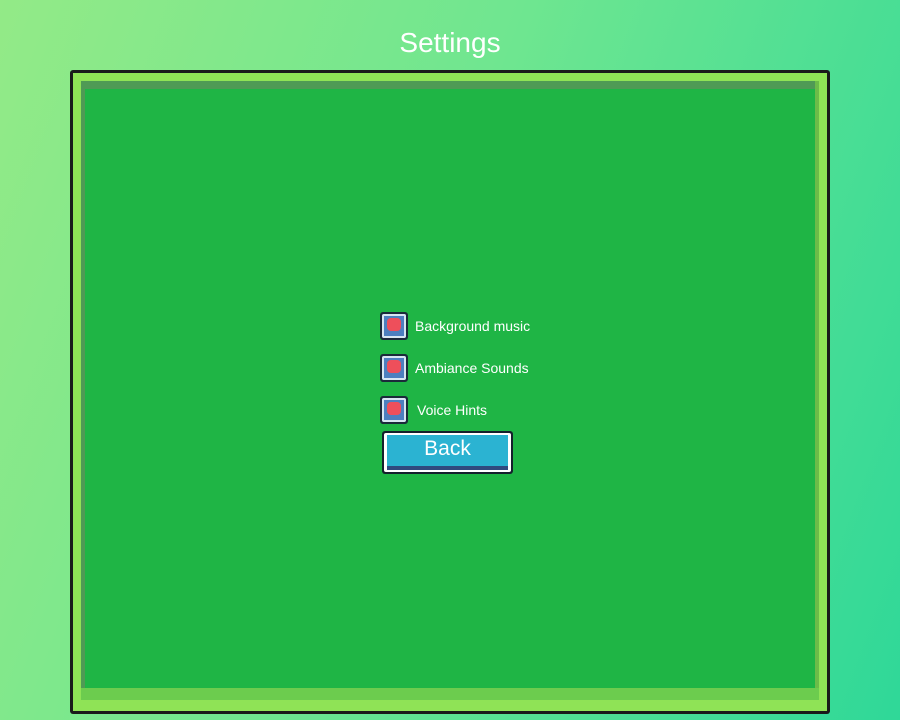 The height and width of the screenshot is (720, 900). Describe the element at coordinates (452, 410) in the screenshot. I see `voice-hints-label: Voice Hints` at that location.